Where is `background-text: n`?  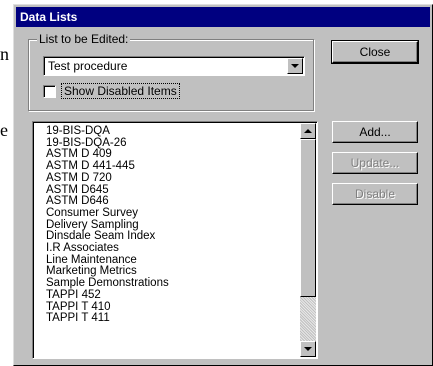 background-text: n is located at coordinates (4, 54).